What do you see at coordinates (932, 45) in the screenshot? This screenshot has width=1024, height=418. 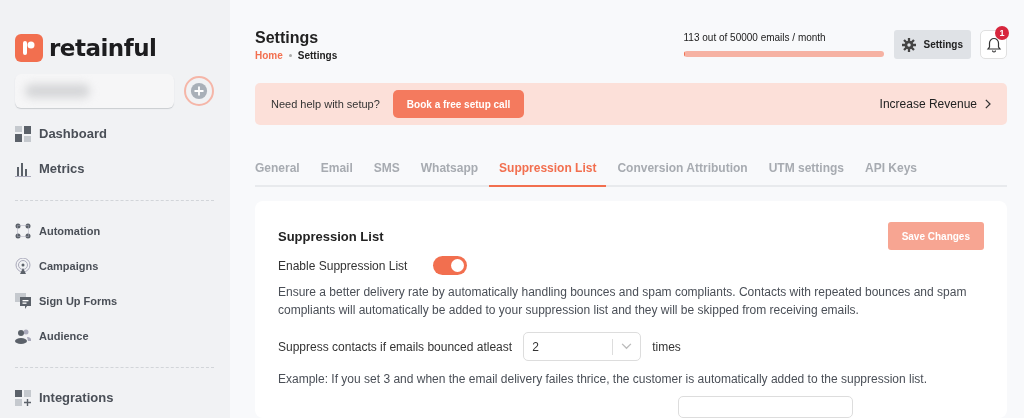 I see `settings-button: Settings` at bounding box center [932, 45].